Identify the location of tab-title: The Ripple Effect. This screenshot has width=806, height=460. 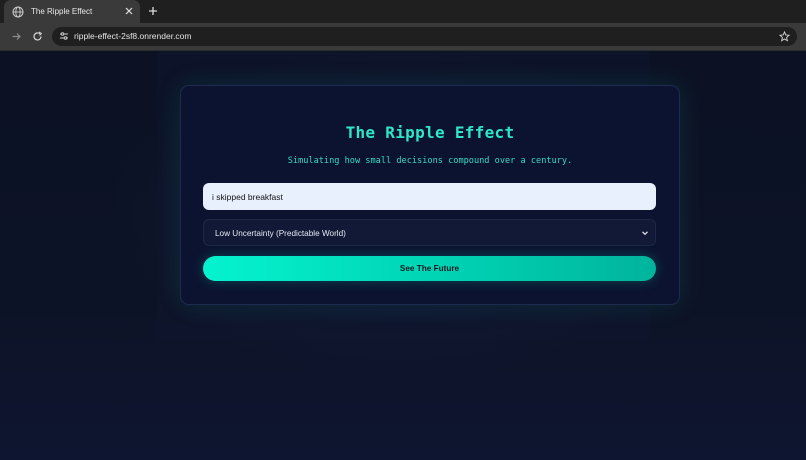
(62, 11).